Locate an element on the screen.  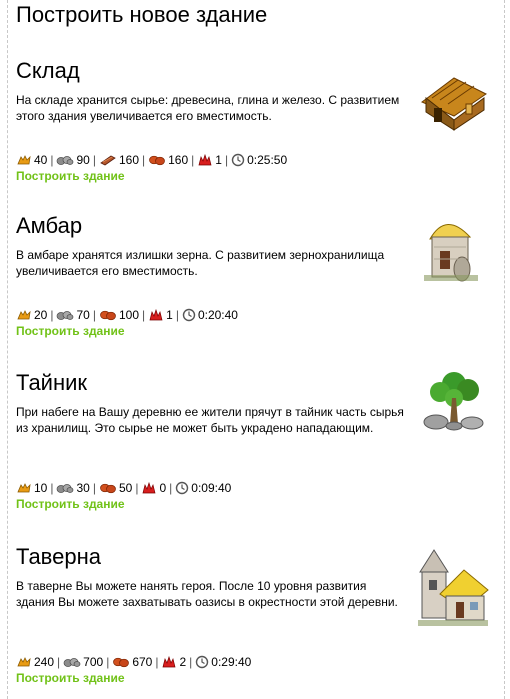
tavern-icon is located at coordinates (453, 587).